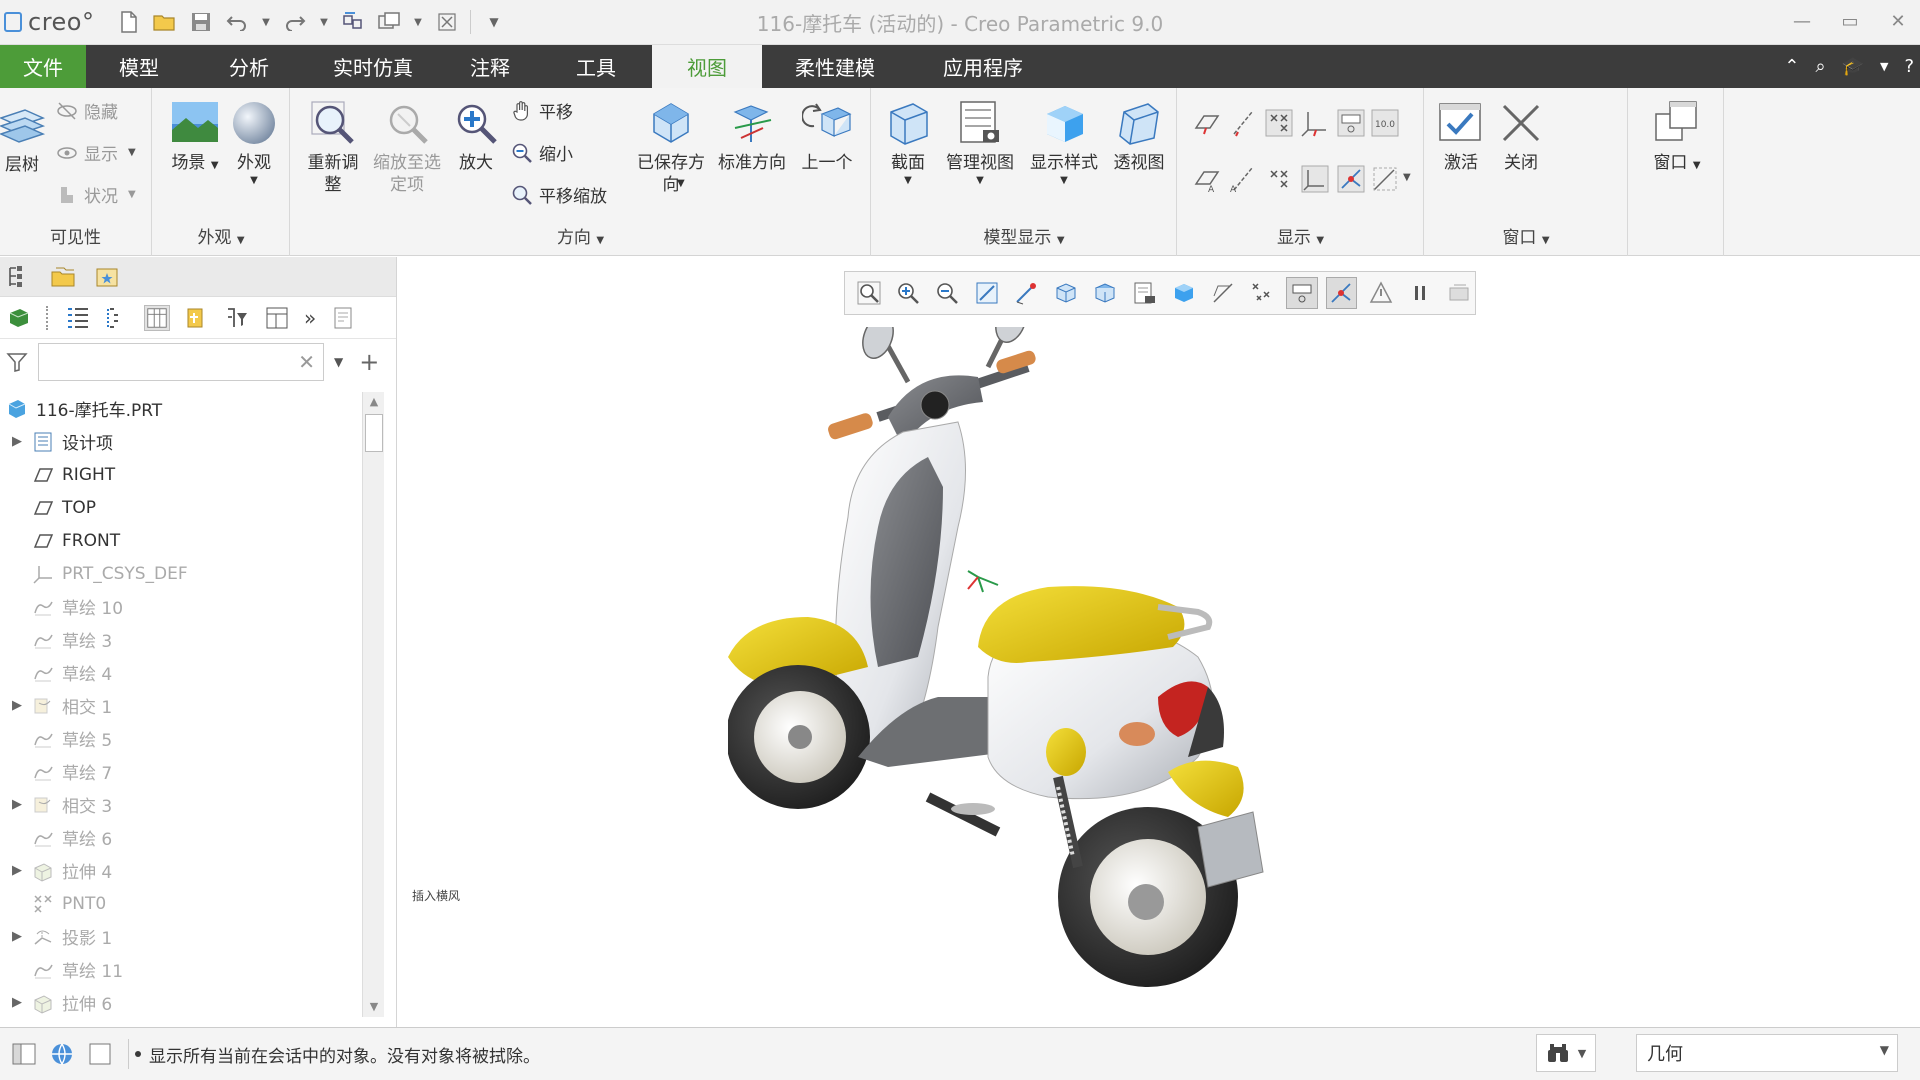 This screenshot has width=1920, height=1080. Describe the element at coordinates (100, 1054) in the screenshot. I see `full-screen-icon` at that location.